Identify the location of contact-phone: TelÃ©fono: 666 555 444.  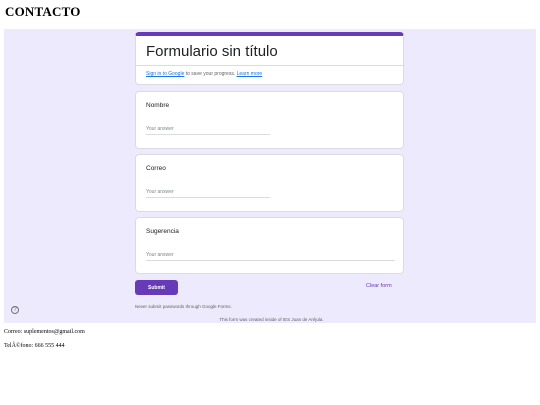
(34, 346).